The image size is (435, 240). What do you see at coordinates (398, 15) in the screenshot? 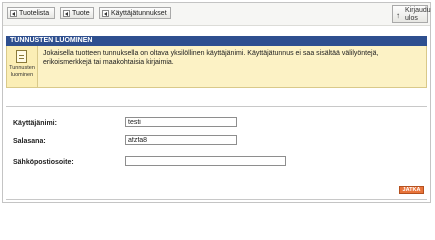
I see `up-arrow-icon: ↑` at bounding box center [398, 15].